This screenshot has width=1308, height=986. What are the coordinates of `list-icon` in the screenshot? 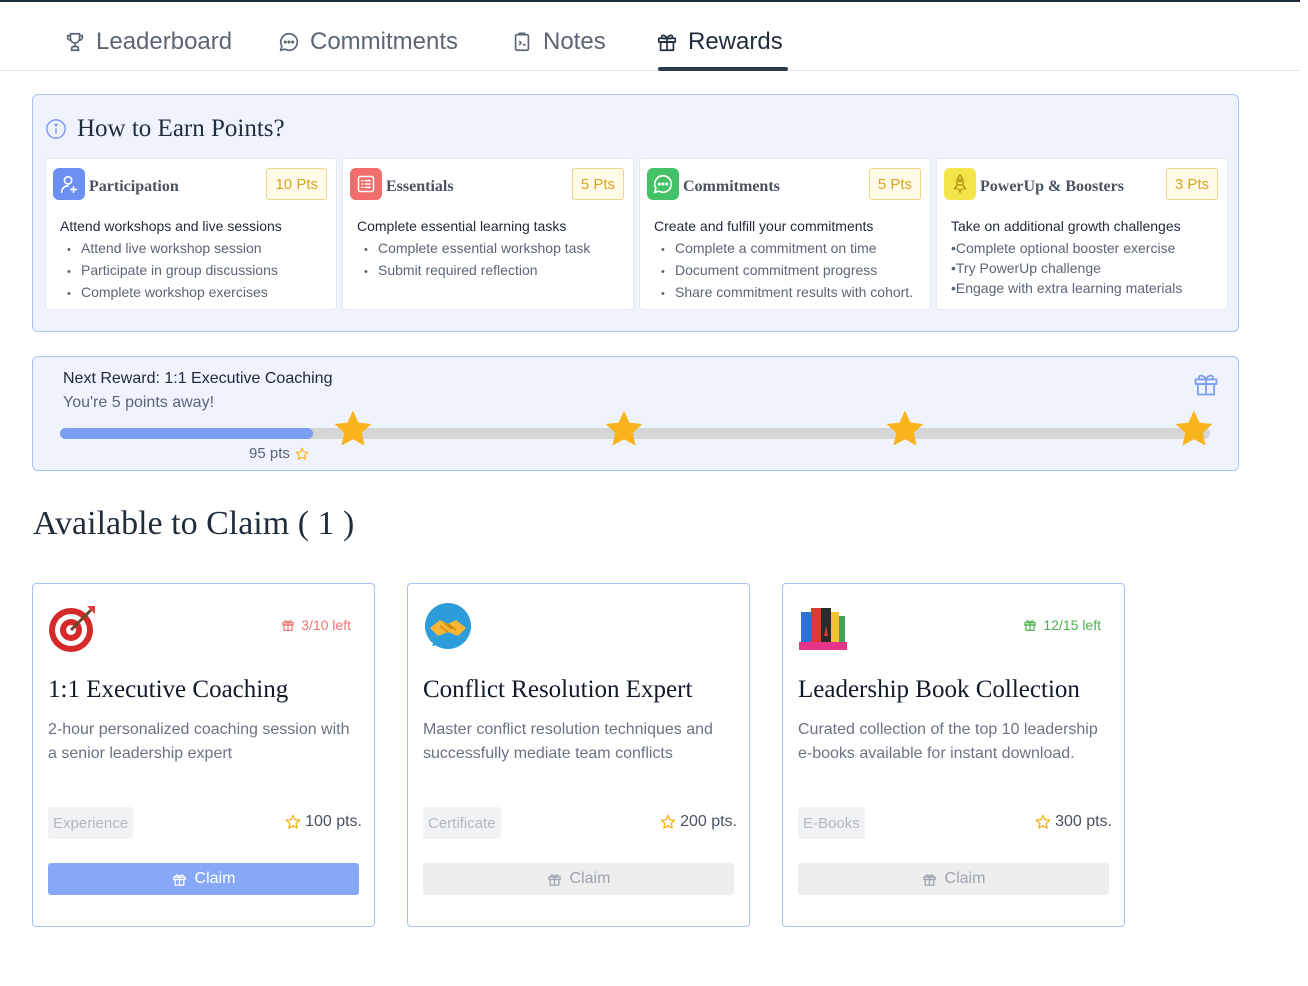 It's located at (366, 184).